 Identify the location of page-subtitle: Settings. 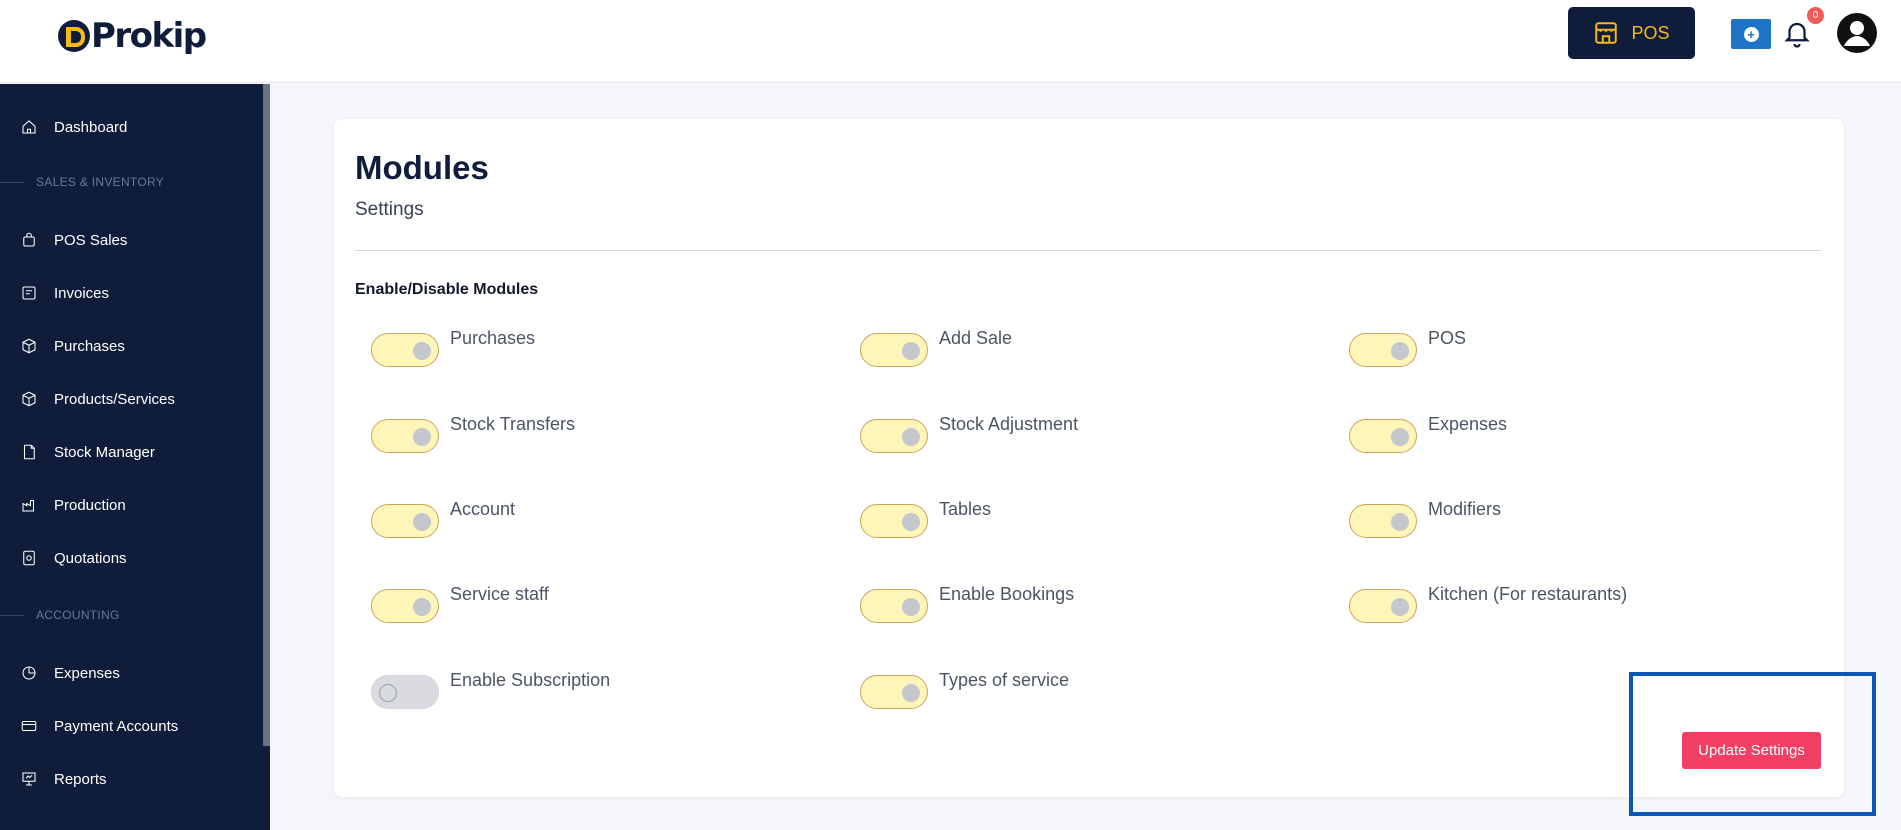
(389, 209).